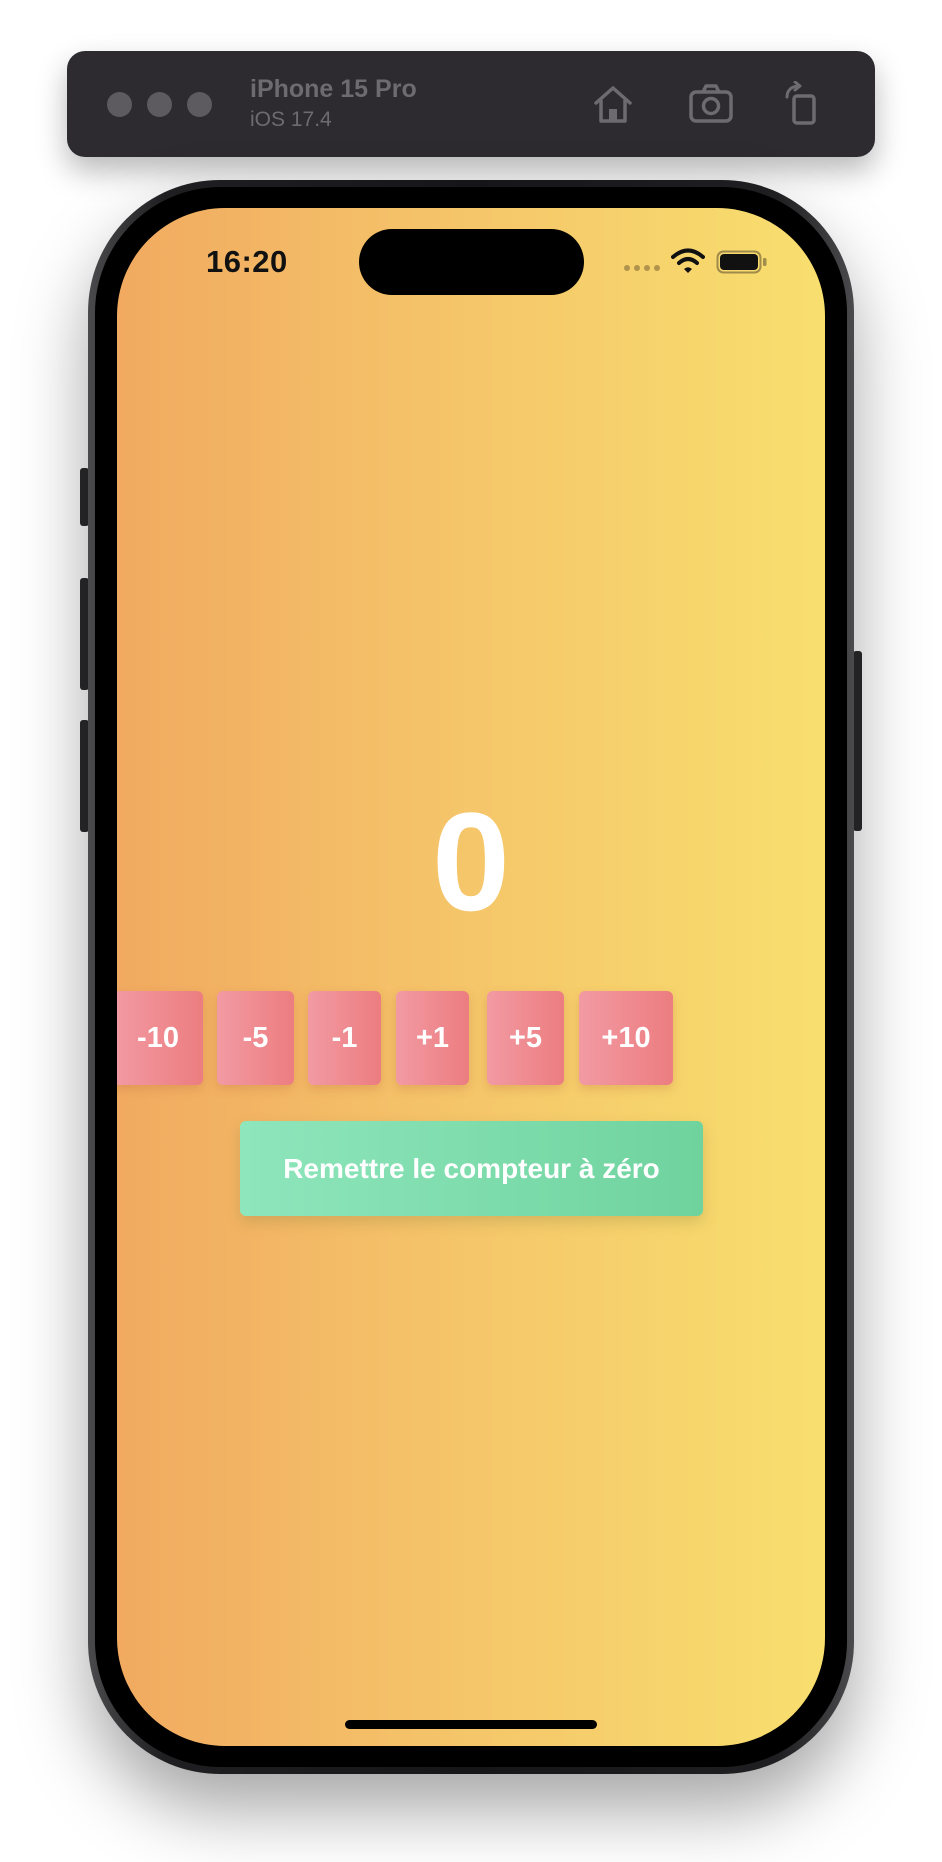  I want to click on battery-icon, so click(741, 262).